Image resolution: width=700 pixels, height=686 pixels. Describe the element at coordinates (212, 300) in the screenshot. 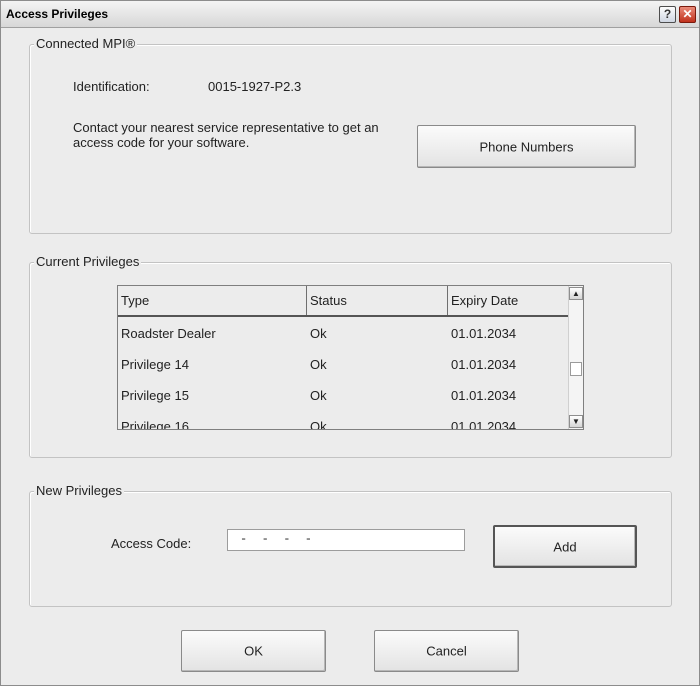

I see `column-header-type: Type` at that location.